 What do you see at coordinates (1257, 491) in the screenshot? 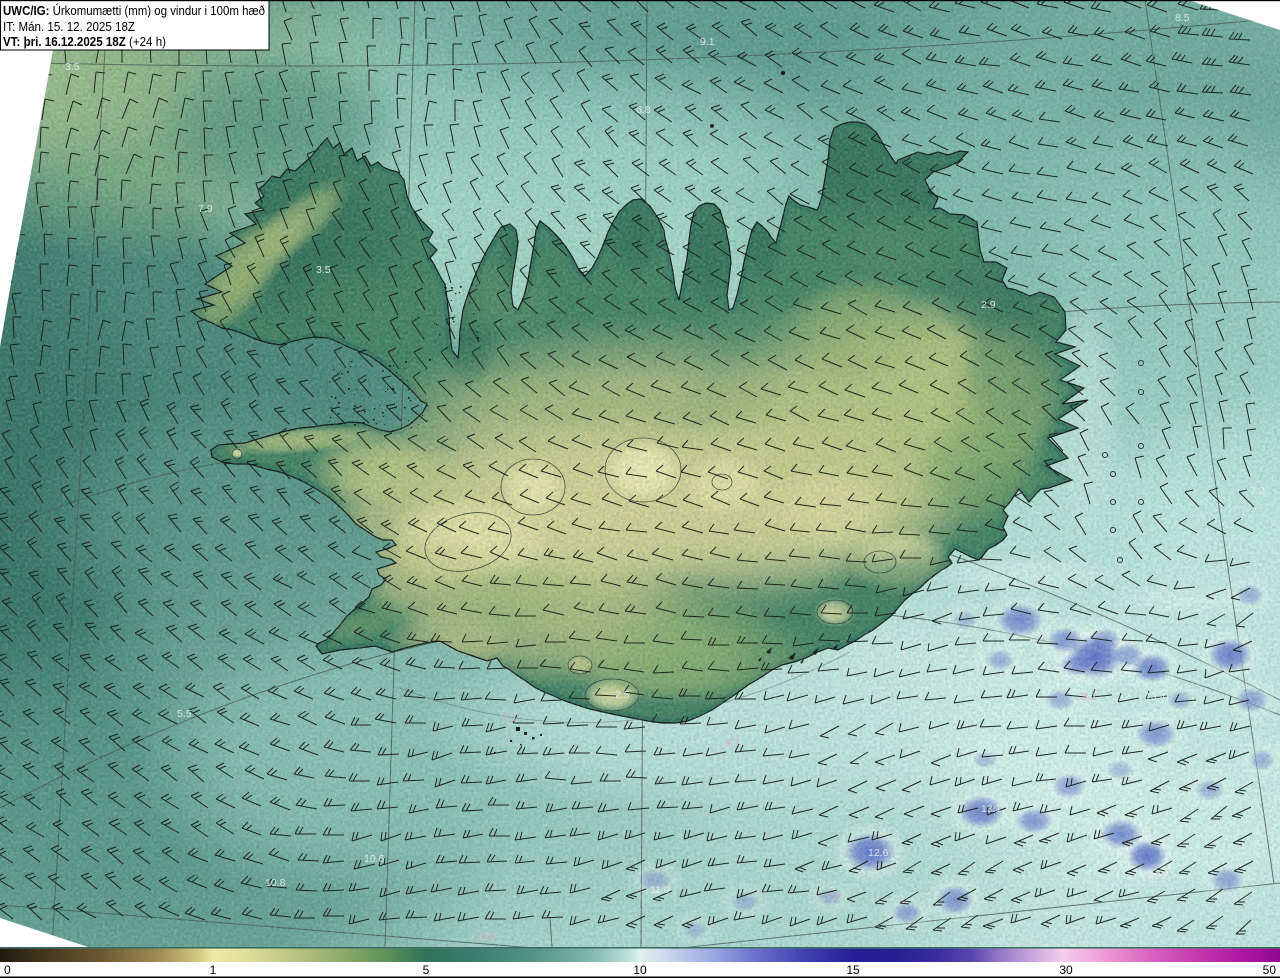
I see `svg-text: 7.2` at bounding box center [1257, 491].